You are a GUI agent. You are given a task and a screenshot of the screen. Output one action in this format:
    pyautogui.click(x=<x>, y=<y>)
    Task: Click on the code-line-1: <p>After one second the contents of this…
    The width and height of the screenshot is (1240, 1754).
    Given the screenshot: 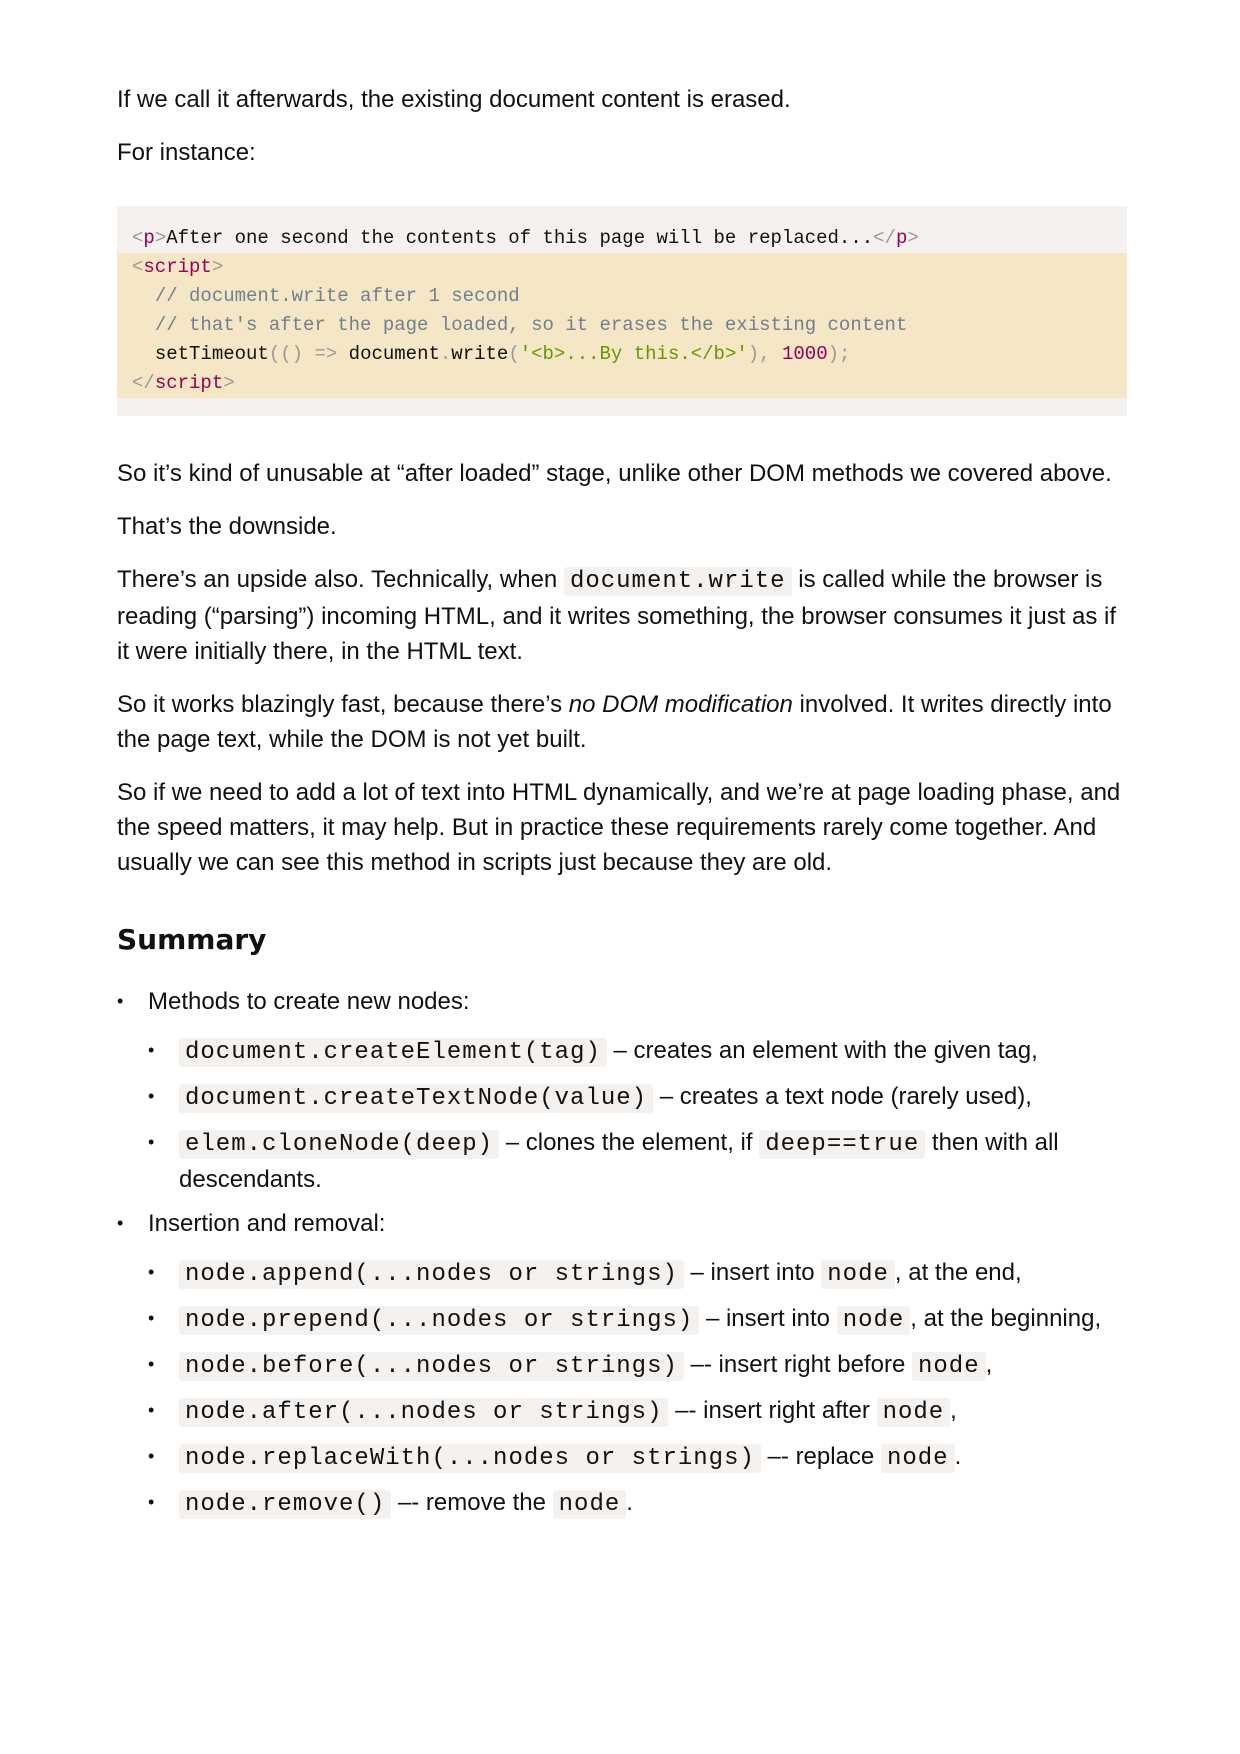 What is the action you would take?
    pyautogui.click(x=525, y=238)
    